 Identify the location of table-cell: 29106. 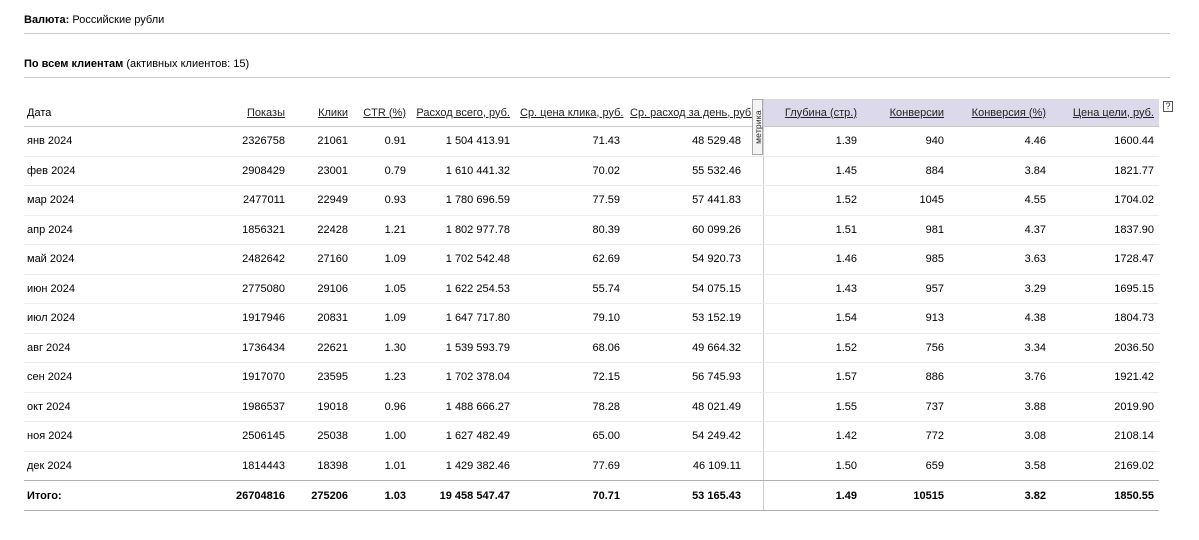
(332, 288).